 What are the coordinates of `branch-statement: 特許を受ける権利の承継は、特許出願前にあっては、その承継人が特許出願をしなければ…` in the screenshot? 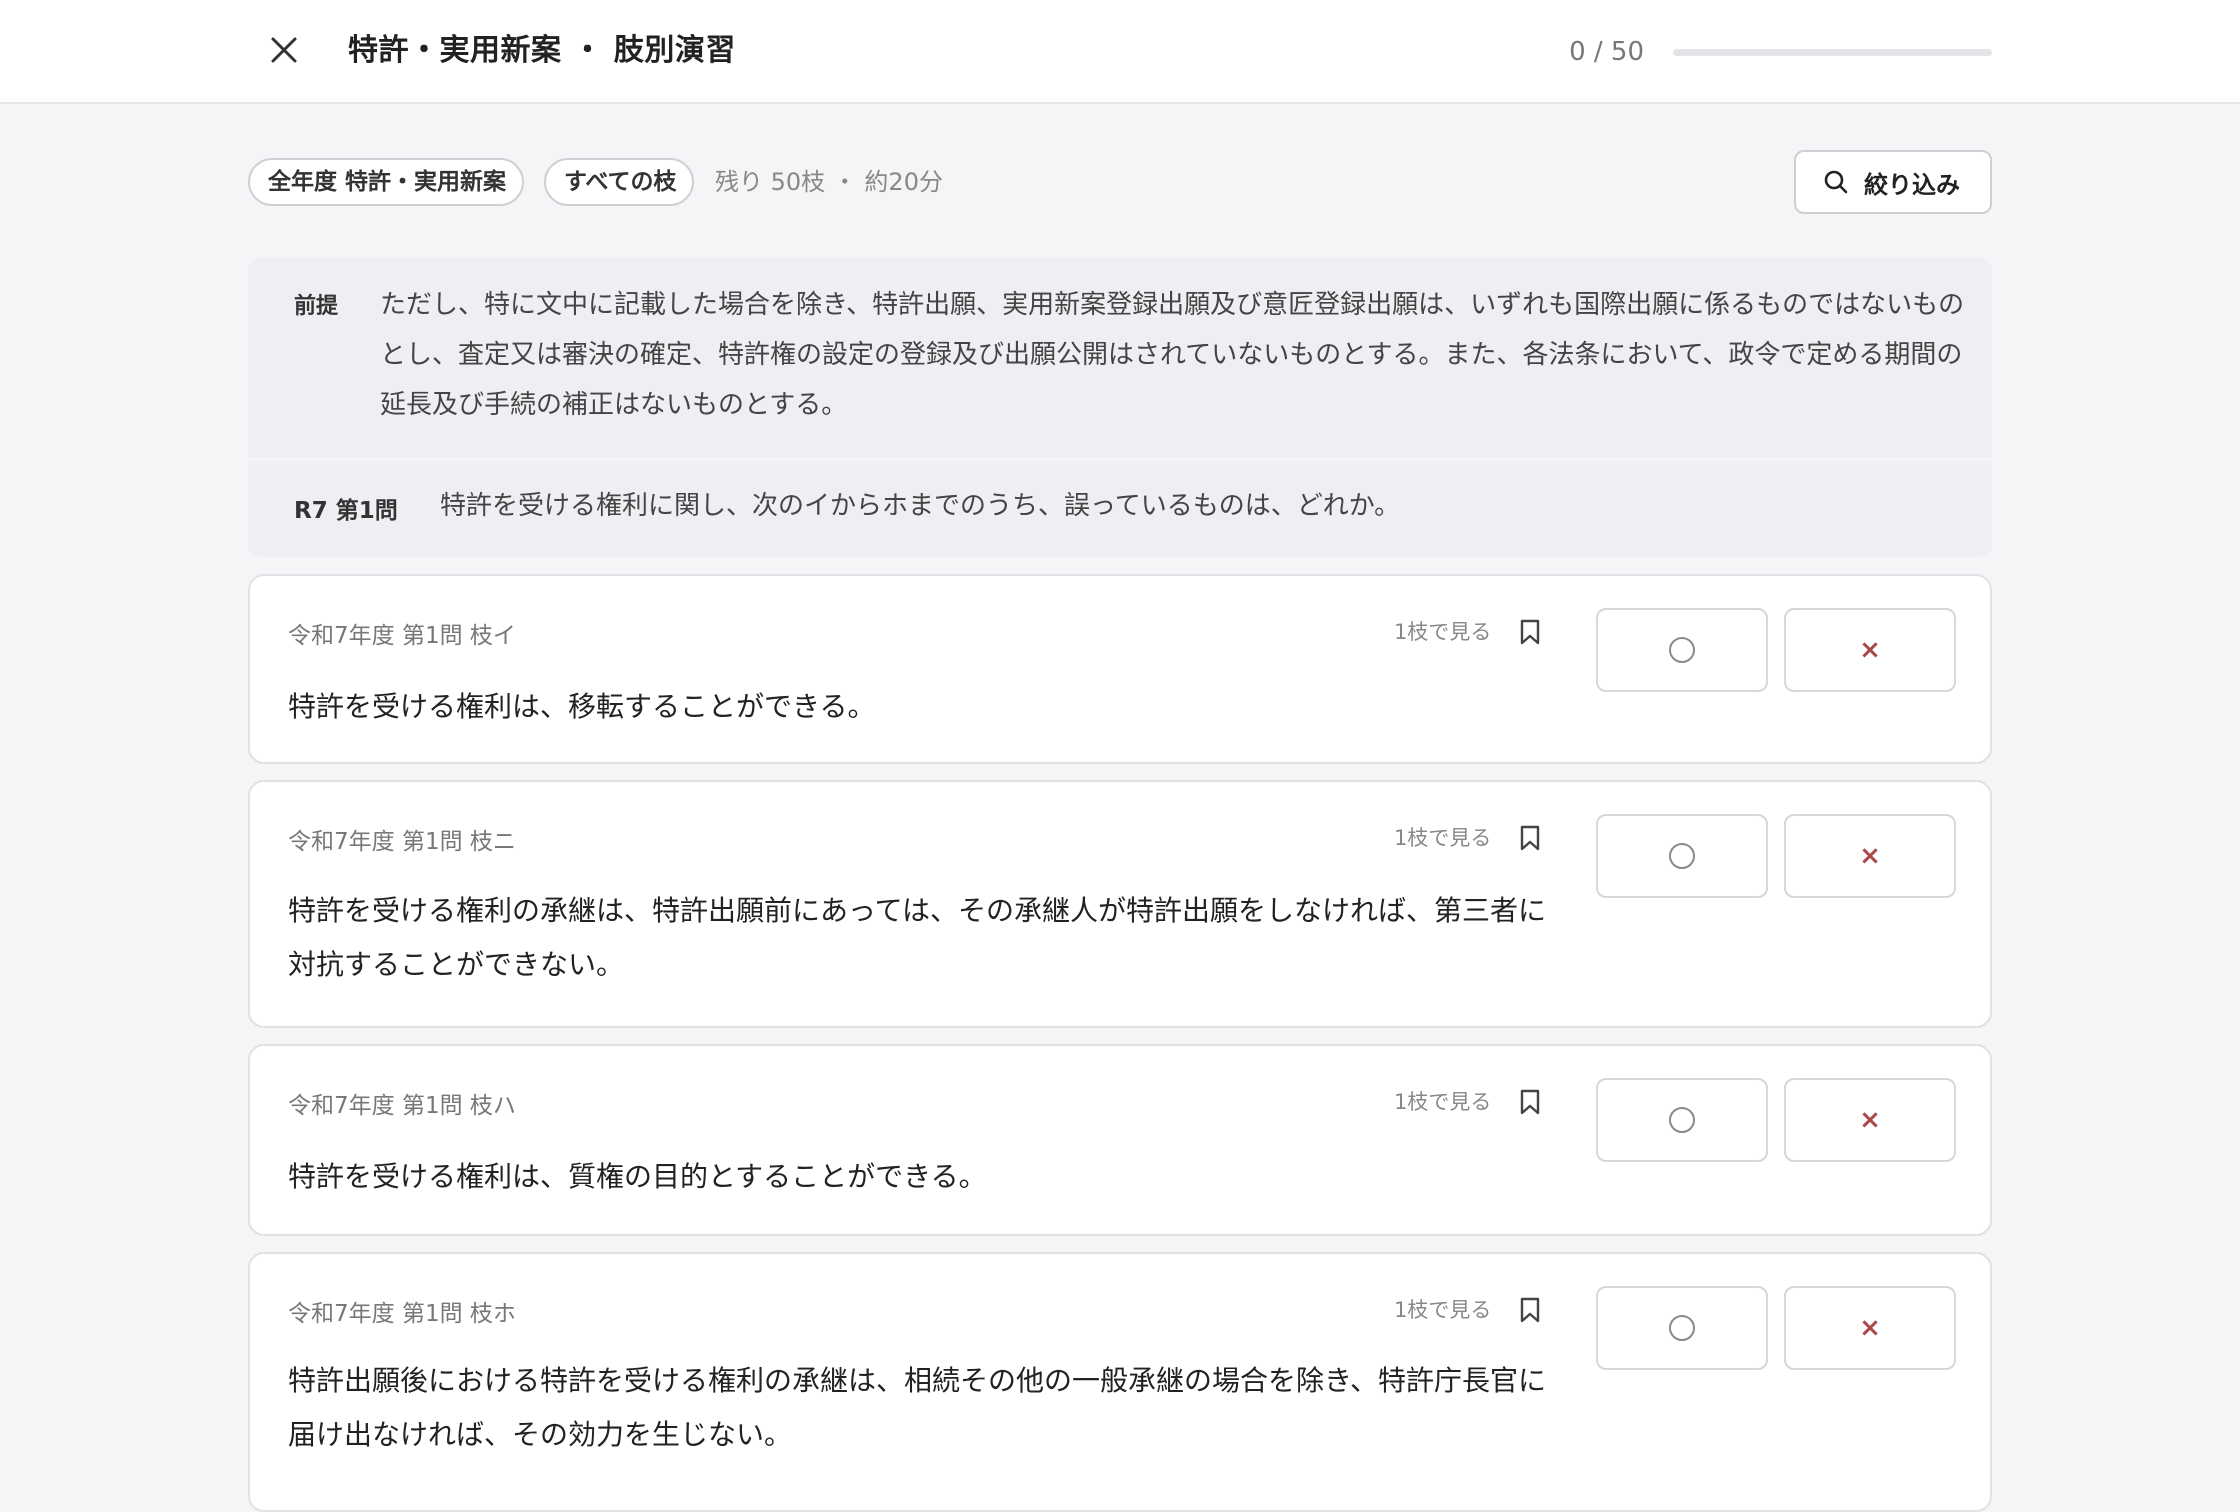 It's located at (917, 937).